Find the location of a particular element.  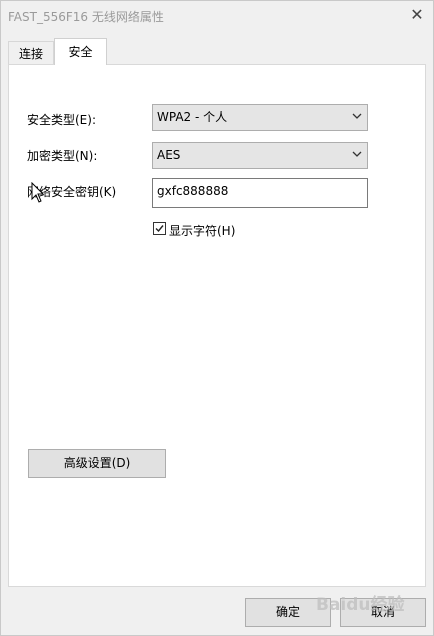

security-type-value: WPA2 - 个人 is located at coordinates (192, 117).